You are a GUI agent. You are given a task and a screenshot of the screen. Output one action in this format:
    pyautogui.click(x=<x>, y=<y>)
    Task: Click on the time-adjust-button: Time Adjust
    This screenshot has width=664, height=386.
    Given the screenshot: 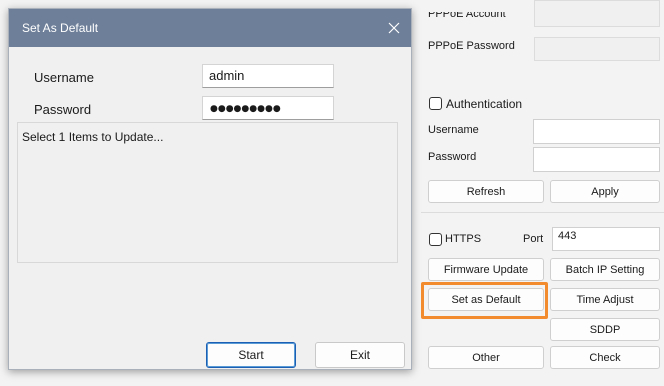 What is the action you would take?
    pyautogui.click(x=605, y=299)
    